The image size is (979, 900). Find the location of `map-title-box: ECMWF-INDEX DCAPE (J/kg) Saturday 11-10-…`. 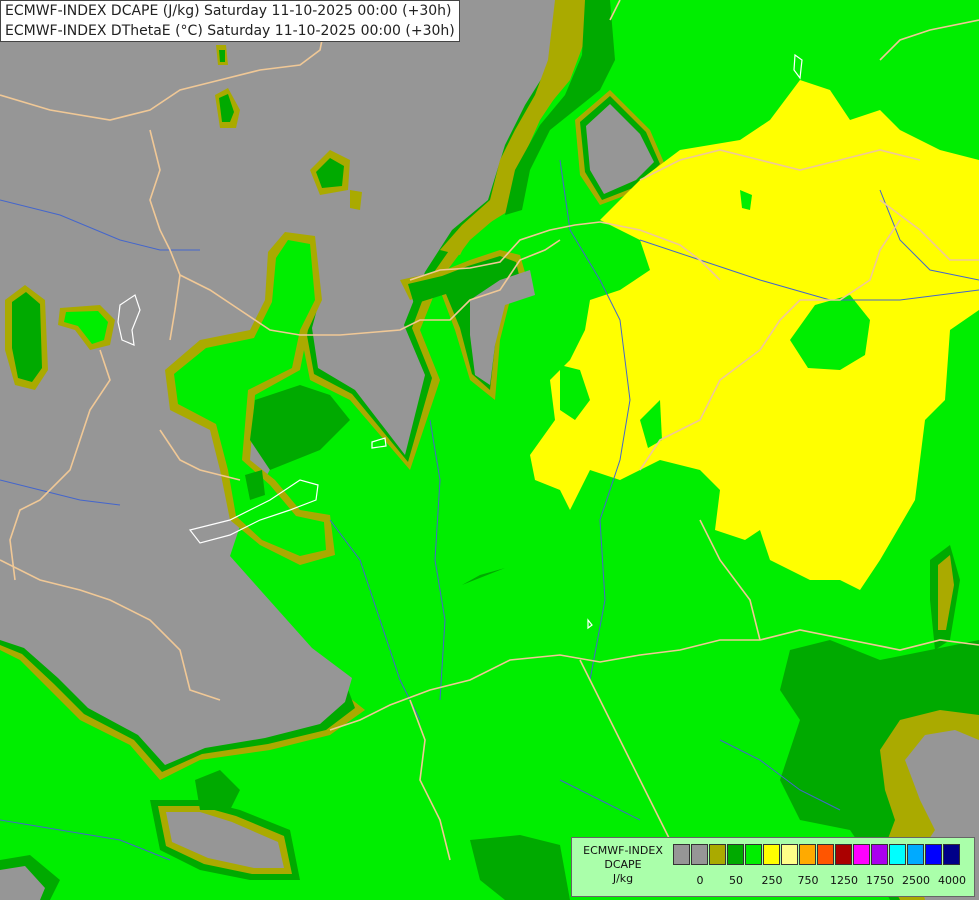

map-title-box: ECMWF-INDEX DCAPE (J/kg) Saturday 11-10-… is located at coordinates (230, 21).